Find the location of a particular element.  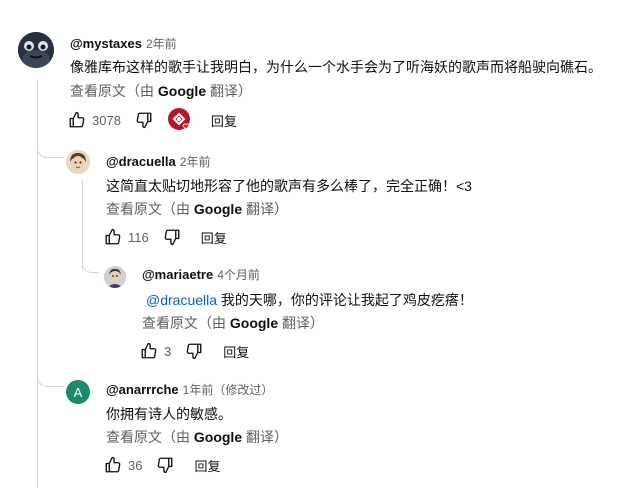

author-handle: @dracuella is located at coordinates (141, 161).